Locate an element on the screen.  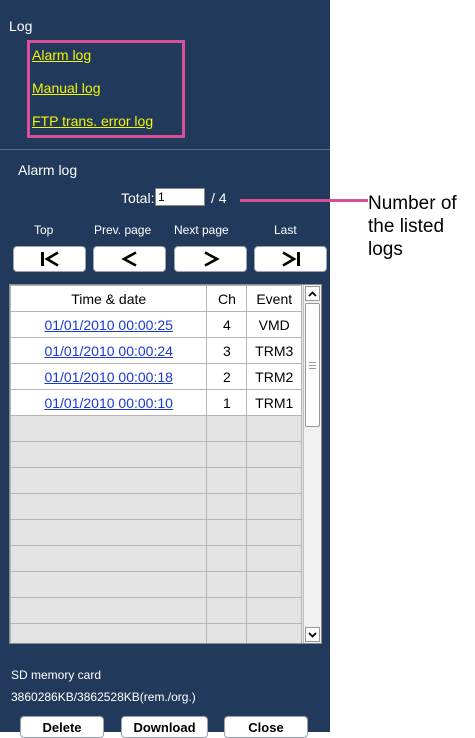
log-ch: 1 is located at coordinates (227, 402).